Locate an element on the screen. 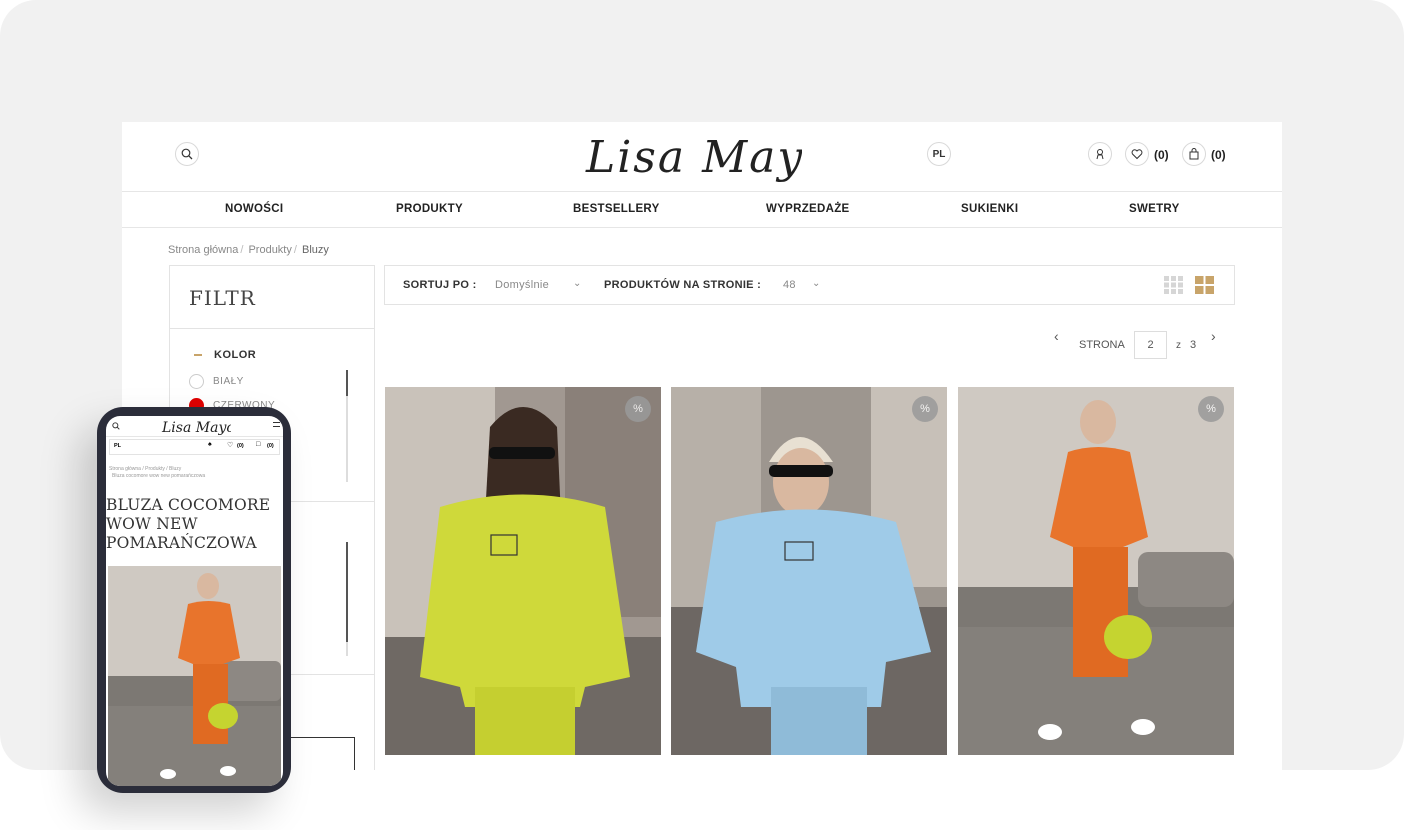 This screenshot has width=1404, height=830. collapse-icon is located at coordinates (198, 355).